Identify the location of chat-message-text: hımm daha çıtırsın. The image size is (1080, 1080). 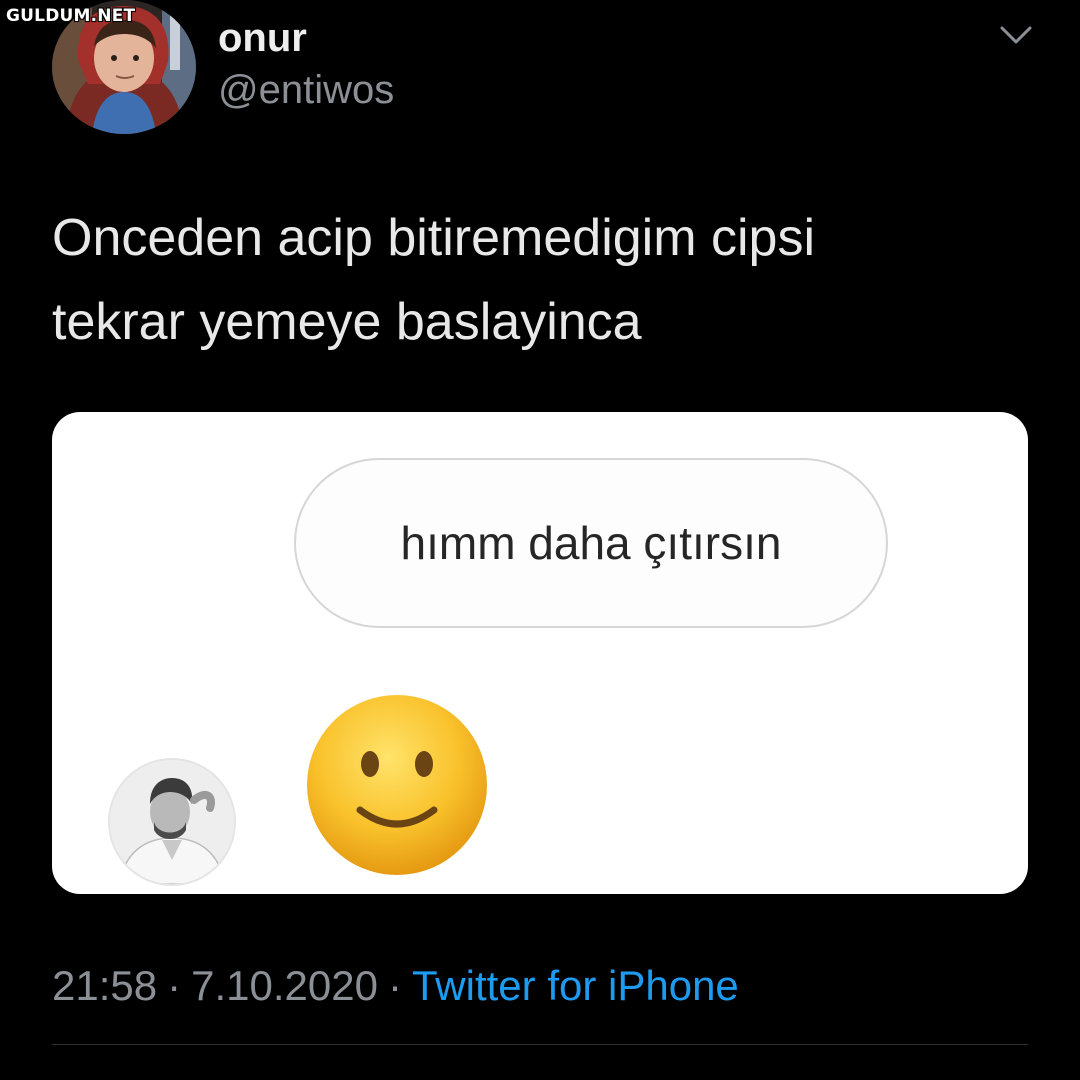
(591, 543).